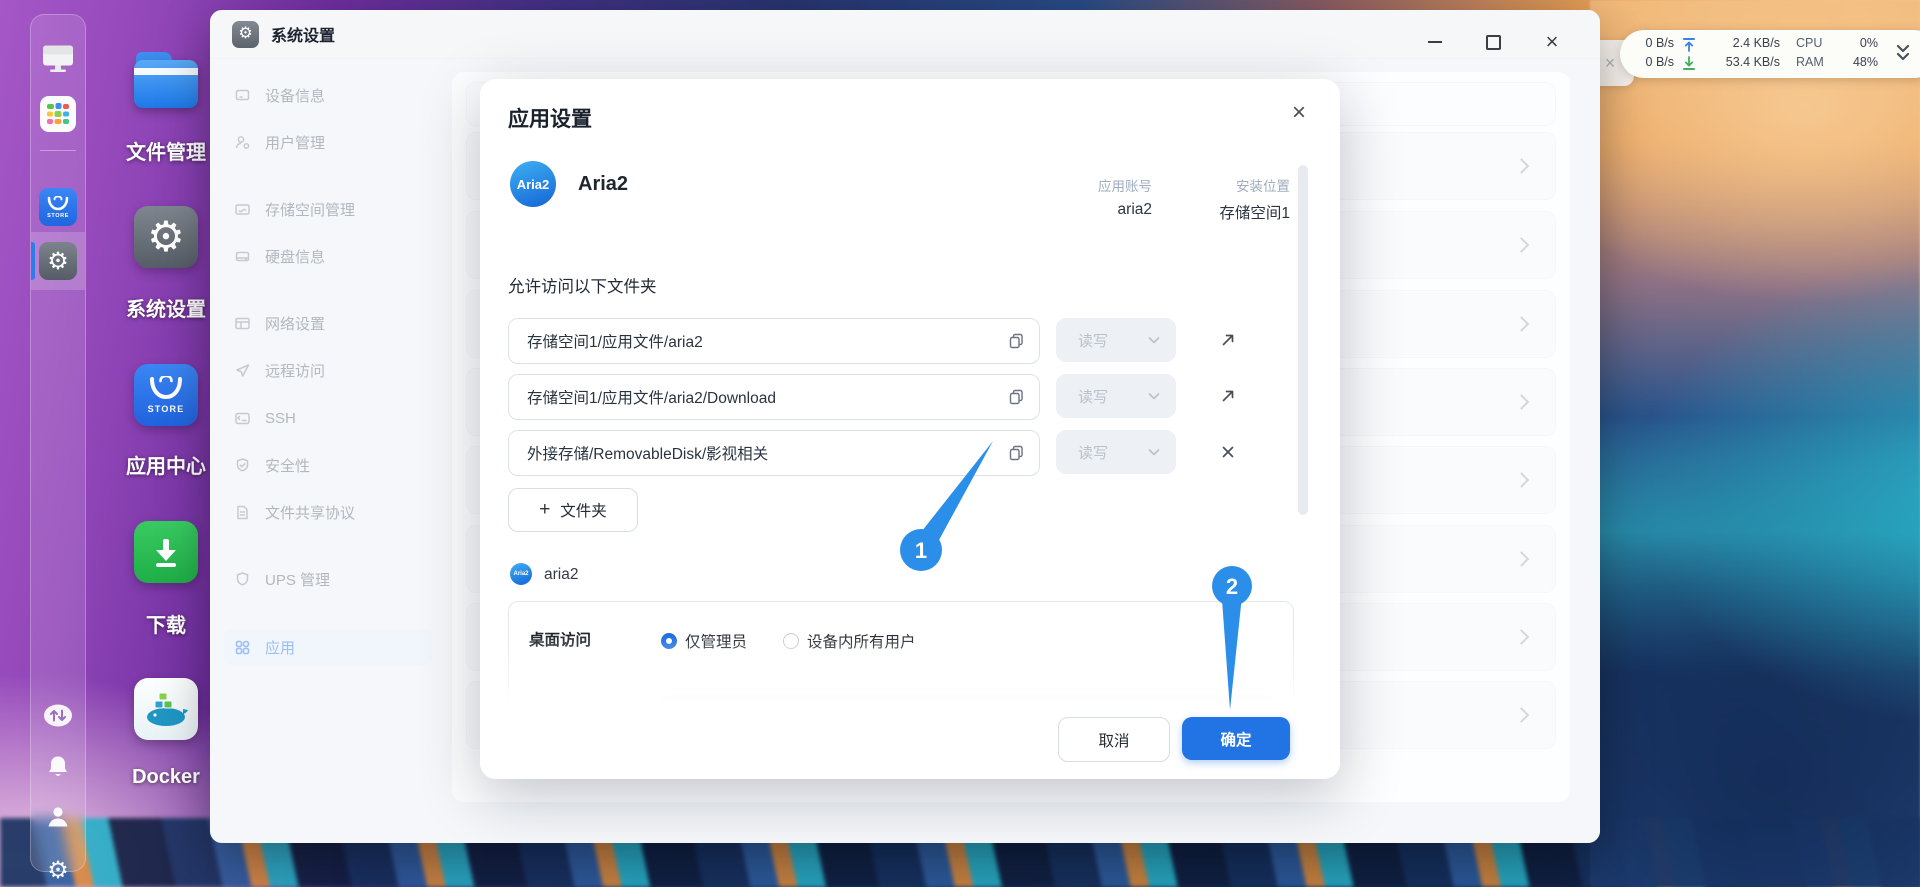  Describe the element at coordinates (1868, 43) in the screenshot. I see `cpu-value: 0%` at that location.